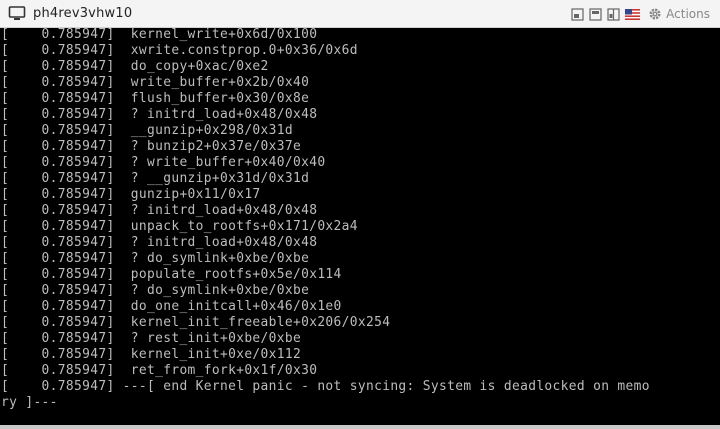 The height and width of the screenshot is (429, 720). What do you see at coordinates (613, 14) in the screenshot?
I see `split-window-icon` at bounding box center [613, 14].